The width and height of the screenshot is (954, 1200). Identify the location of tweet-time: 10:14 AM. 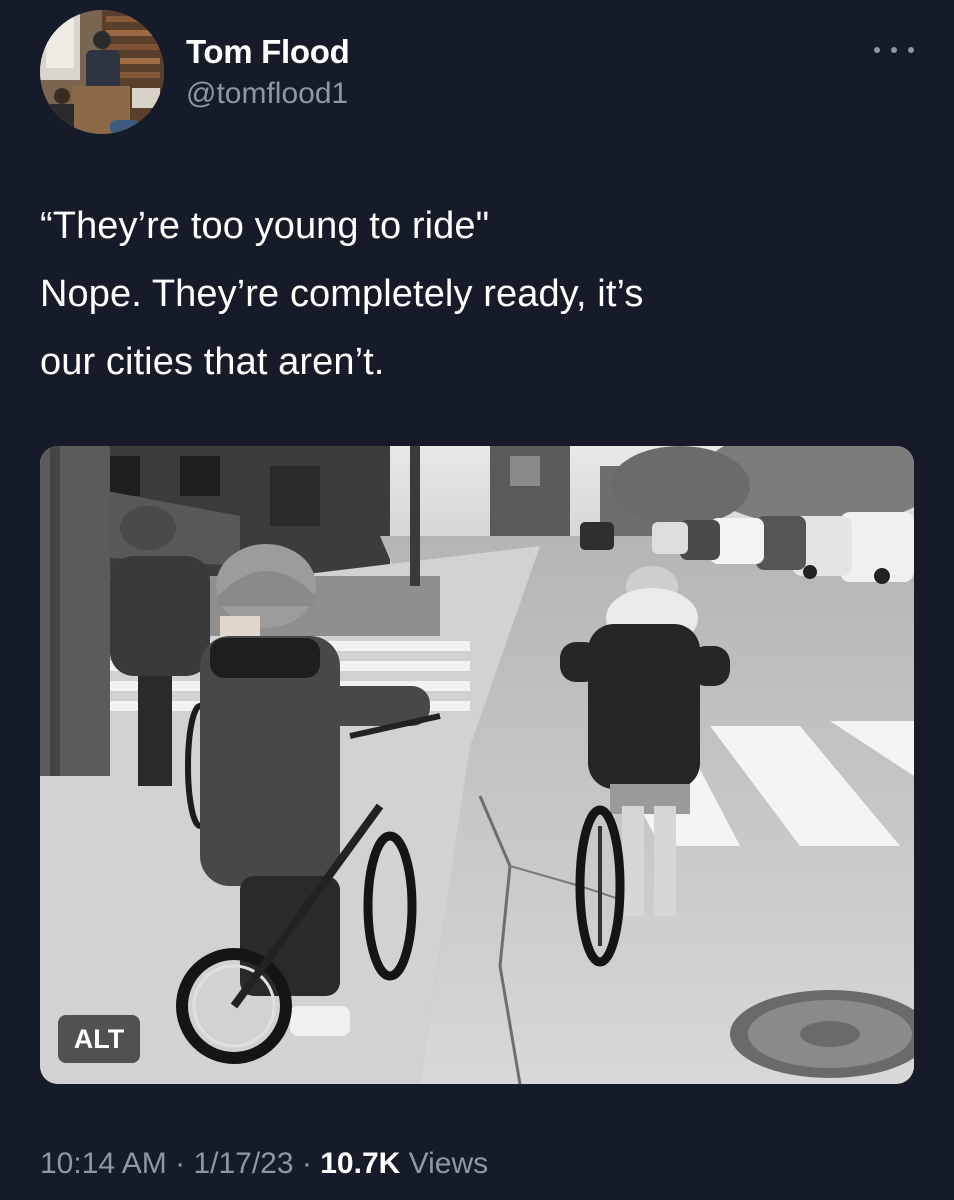
(103, 1163).